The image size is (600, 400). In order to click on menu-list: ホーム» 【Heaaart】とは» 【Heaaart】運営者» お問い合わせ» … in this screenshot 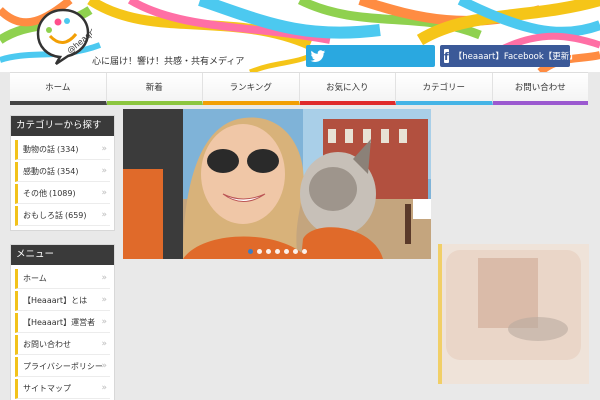, I will do `click(62, 332)`.